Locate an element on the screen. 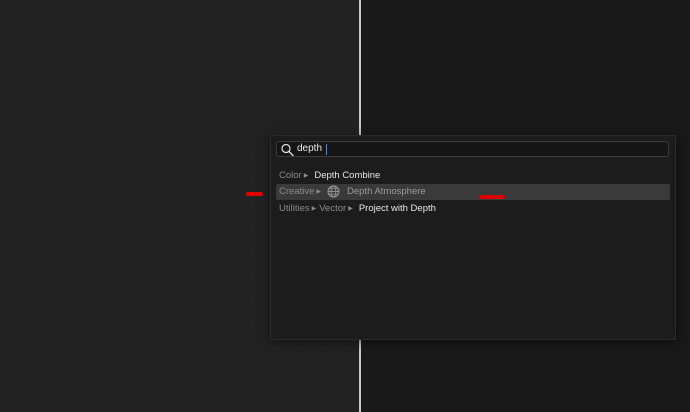 Image resolution: width=690 pixels, height=412 pixels. annotation-mark-right is located at coordinates (492, 197).